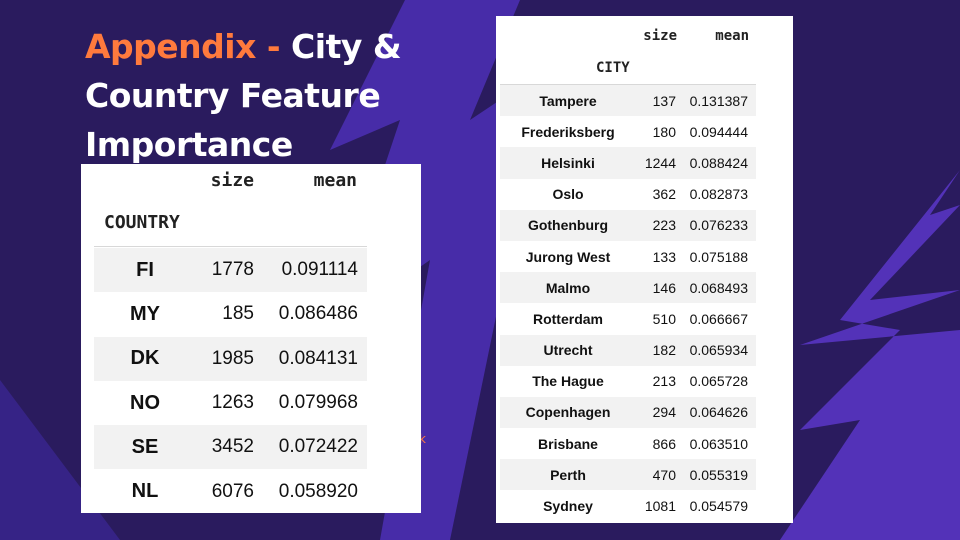 Image resolution: width=960 pixels, height=540 pixels. I want to click on size-value: 180, so click(664, 131).